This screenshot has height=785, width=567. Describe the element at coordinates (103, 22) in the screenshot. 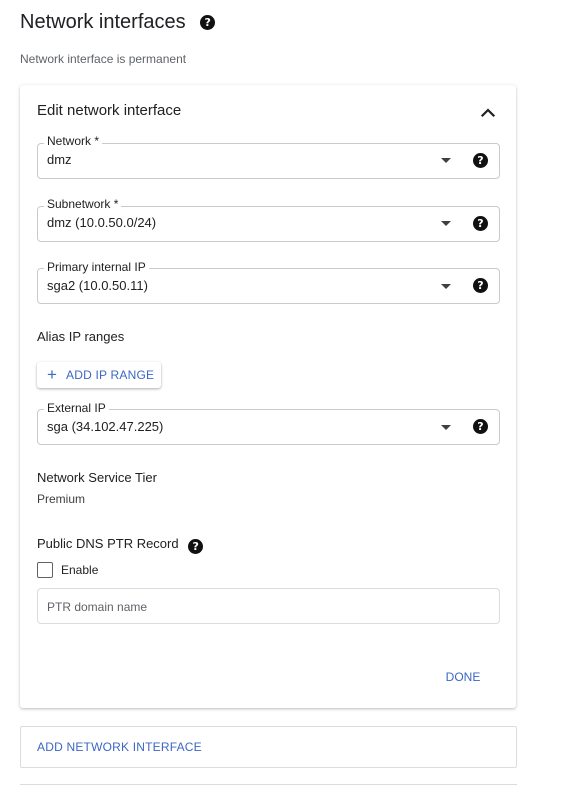

I see `page-title-text: Network interfaces` at that location.